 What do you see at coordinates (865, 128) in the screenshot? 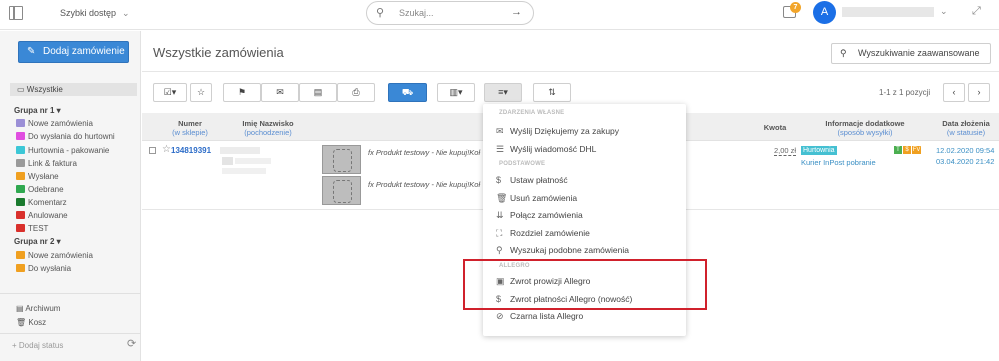
I see `column-header-info: Informacje dodatkowe (sposób wysyłki)` at bounding box center [865, 128].